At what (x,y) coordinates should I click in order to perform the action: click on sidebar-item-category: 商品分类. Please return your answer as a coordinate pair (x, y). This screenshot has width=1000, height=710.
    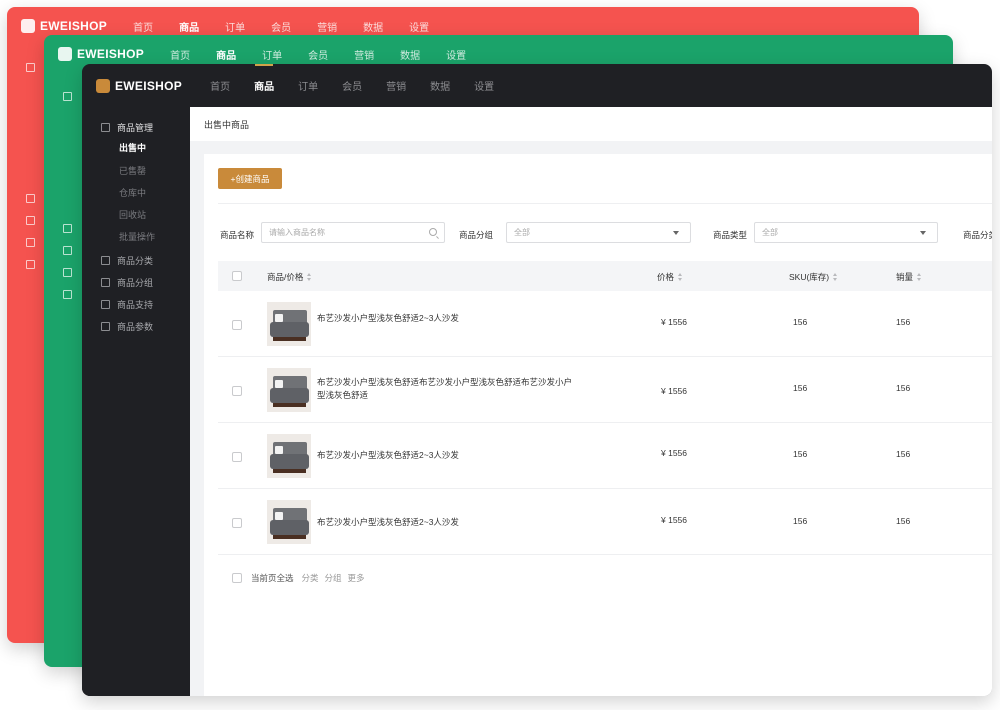
    Looking at the image, I should click on (127, 260).